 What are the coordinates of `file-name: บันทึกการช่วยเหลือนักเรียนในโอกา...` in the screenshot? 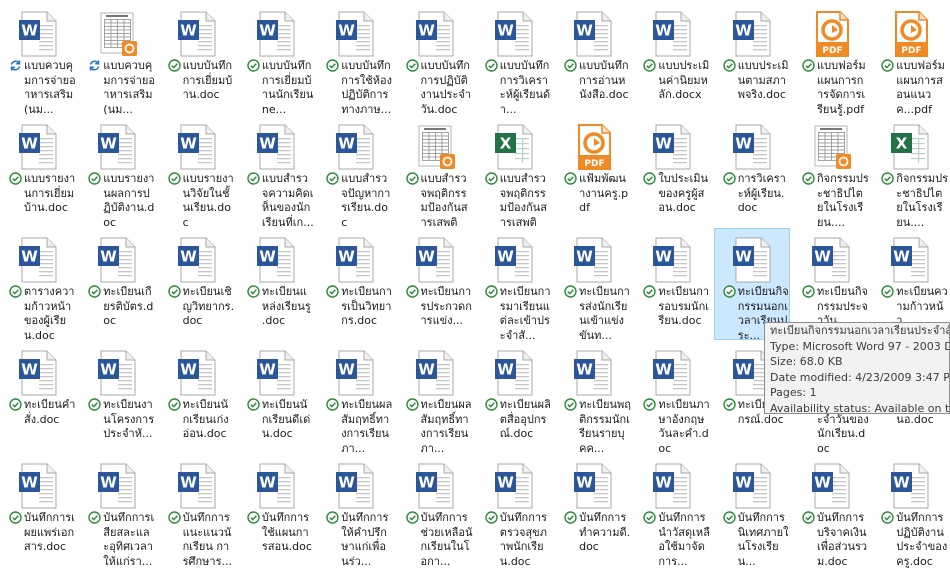 It's located at (446, 539).